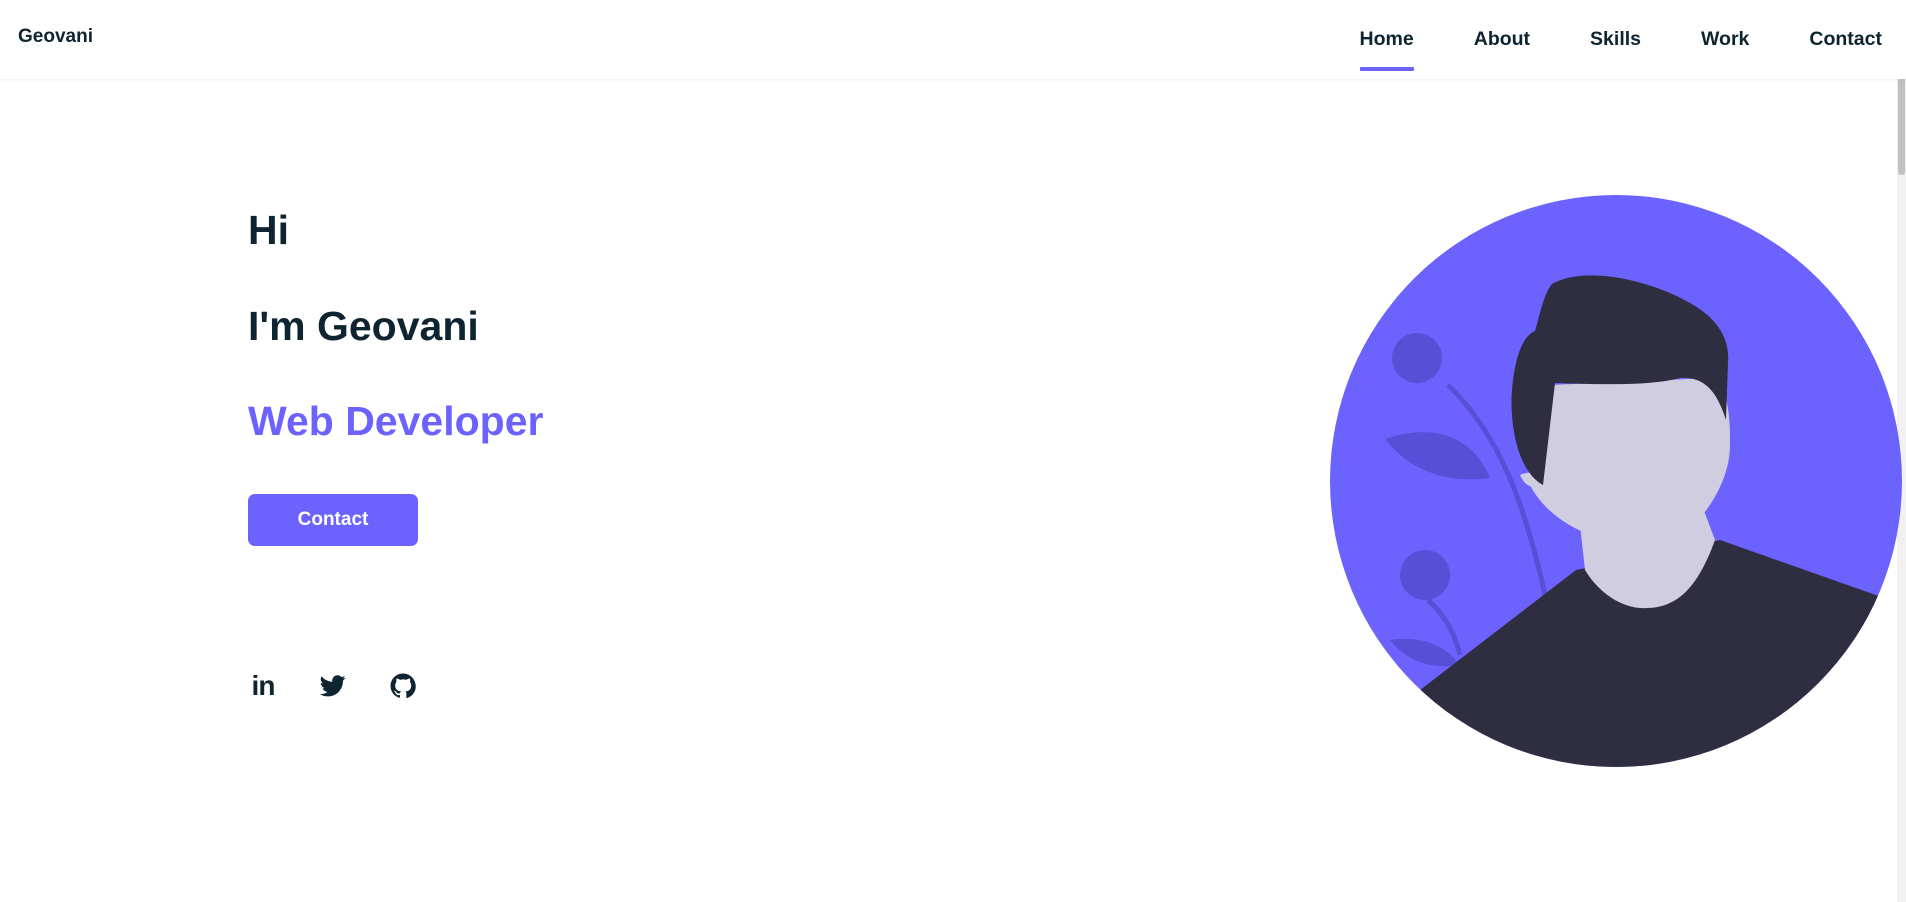  Describe the element at coordinates (1386, 39) in the screenshot. I see `nav-home: Home` at that location.